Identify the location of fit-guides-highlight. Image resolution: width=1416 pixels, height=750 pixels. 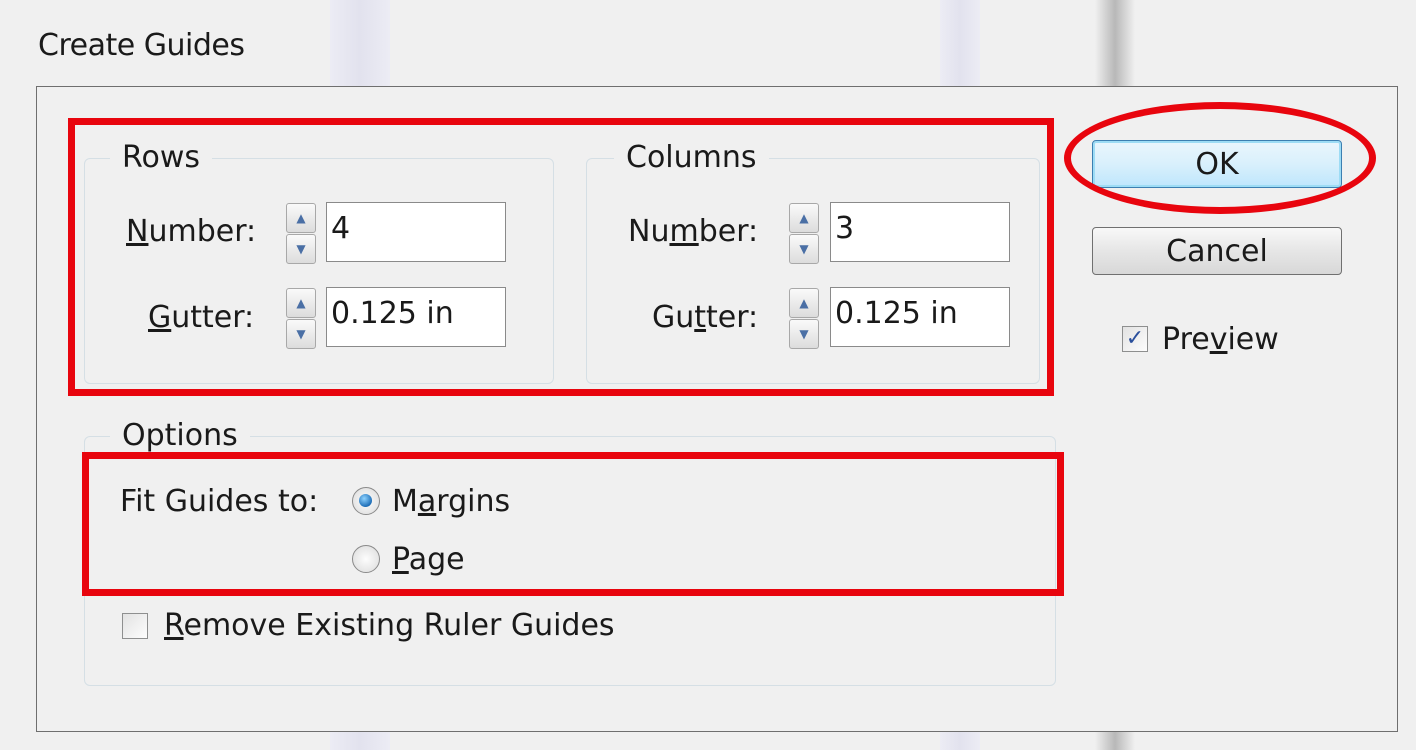
(573, 524).